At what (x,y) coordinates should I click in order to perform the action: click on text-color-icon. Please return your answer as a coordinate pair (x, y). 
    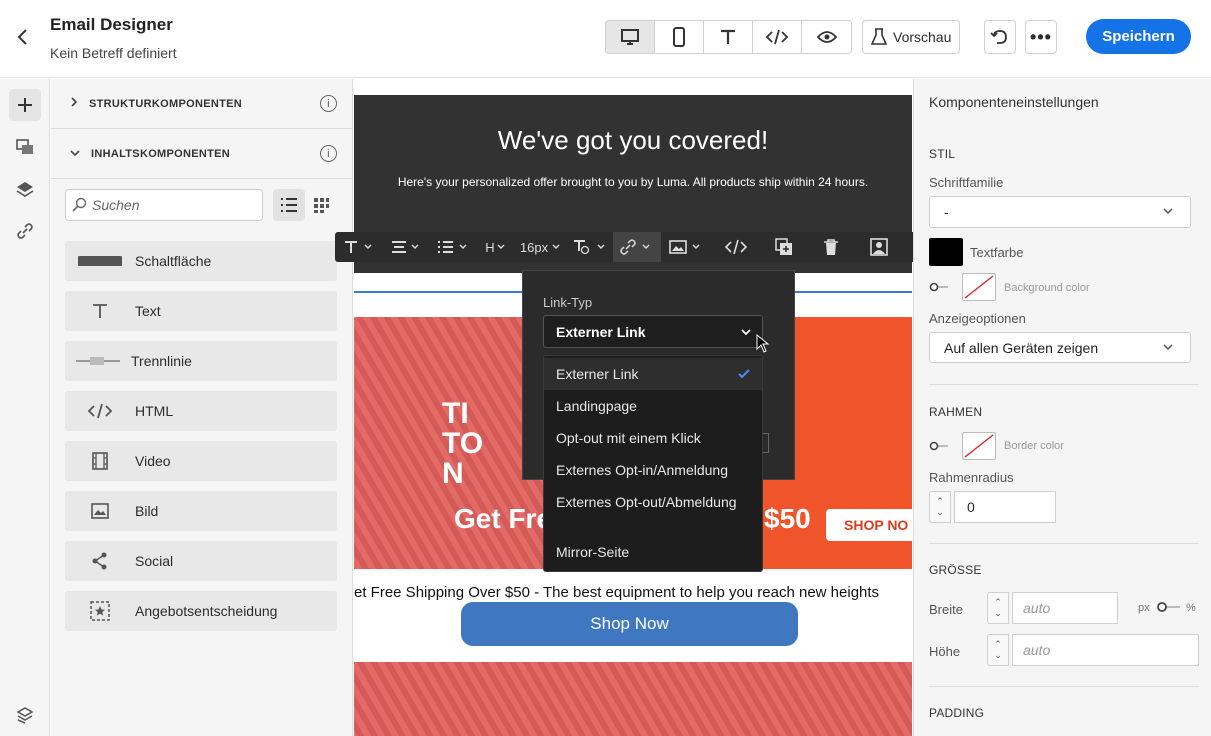
    Looking at the image, I should click on (589, 247).